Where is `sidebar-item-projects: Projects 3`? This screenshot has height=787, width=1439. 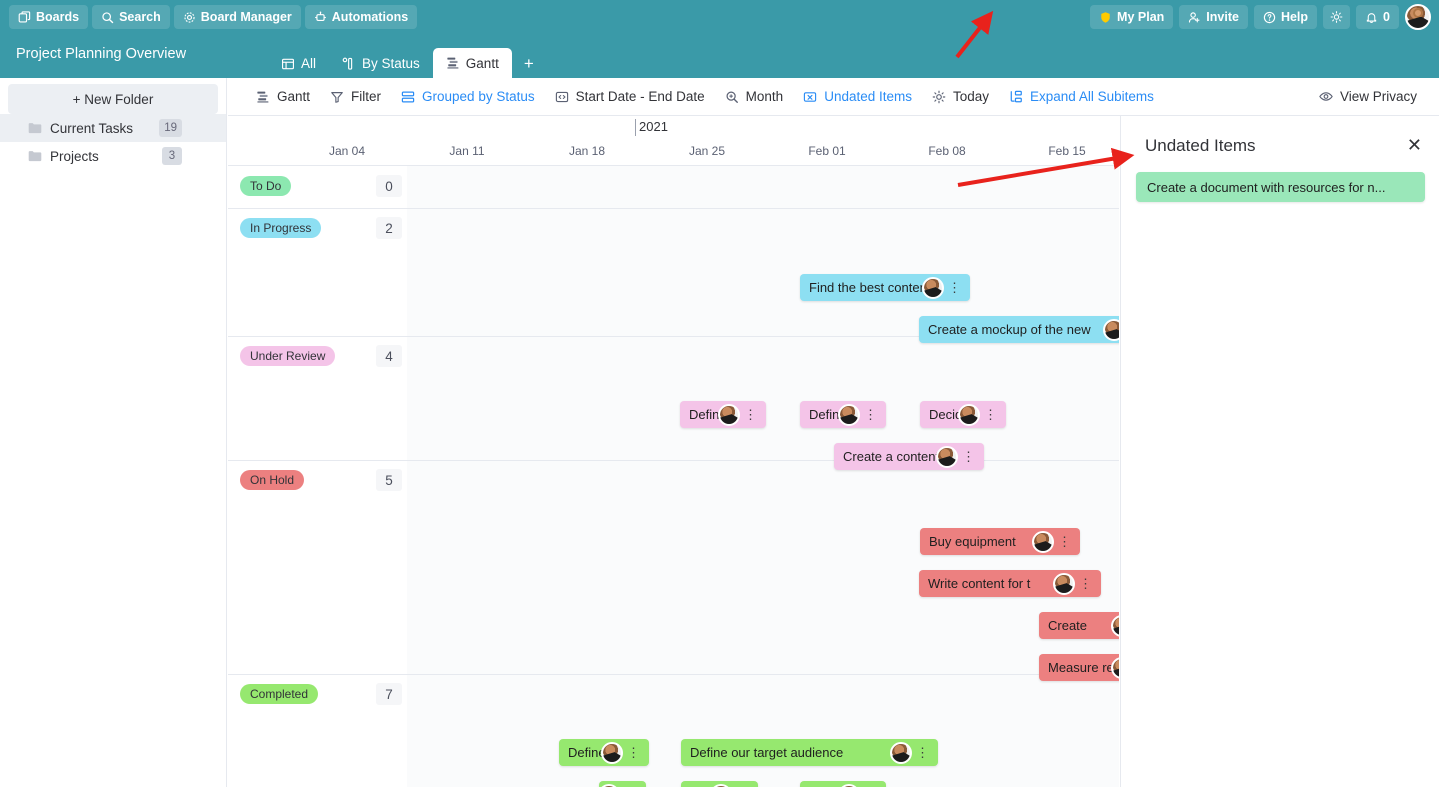 sidebar-item-projects: Projects 3 is located at coordinates (113, 156).